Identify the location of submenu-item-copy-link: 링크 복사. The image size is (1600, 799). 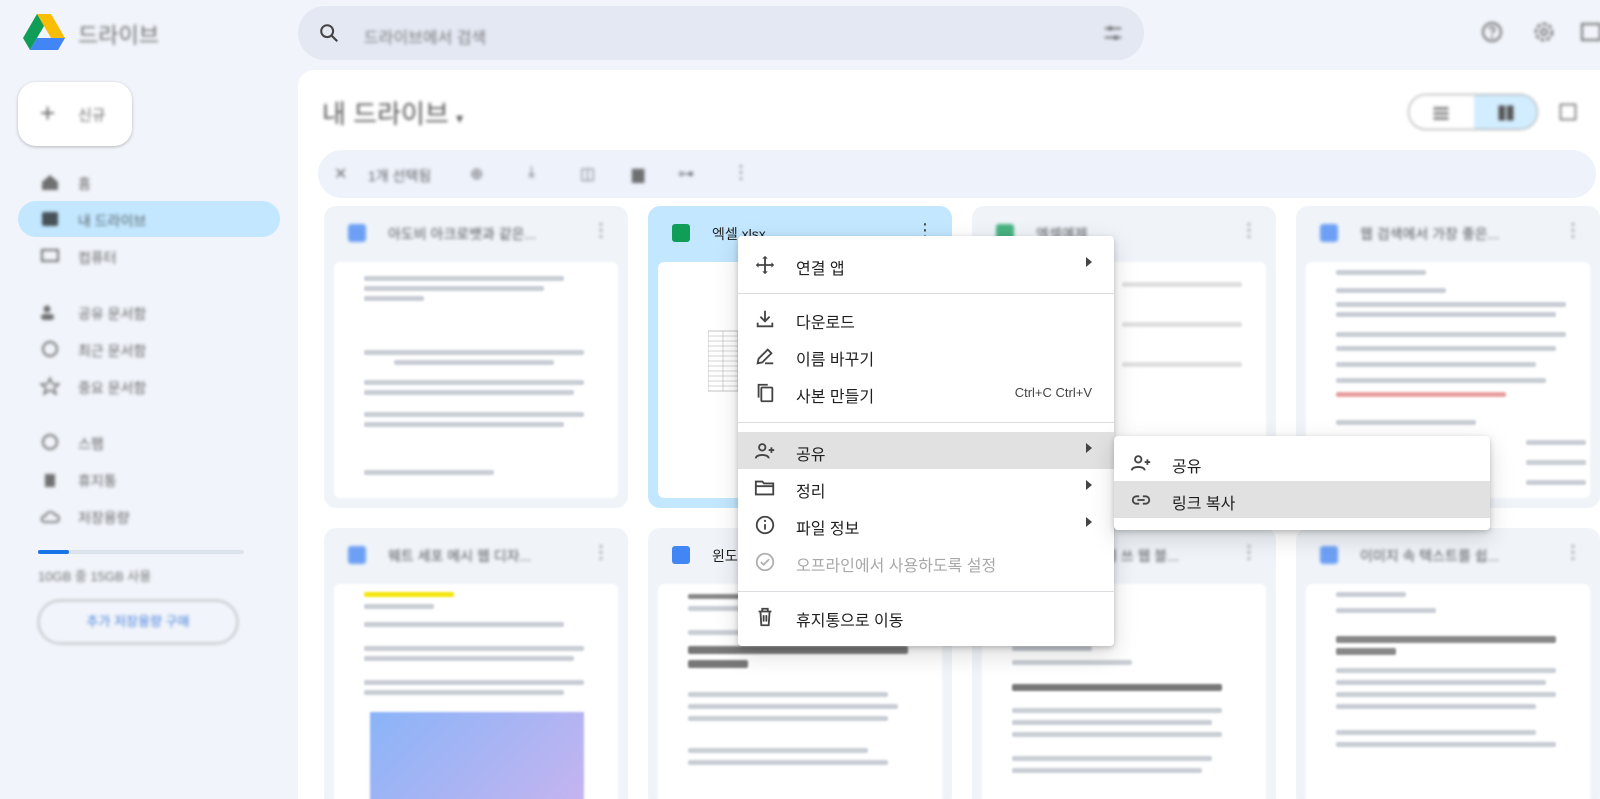
(1302, 499).